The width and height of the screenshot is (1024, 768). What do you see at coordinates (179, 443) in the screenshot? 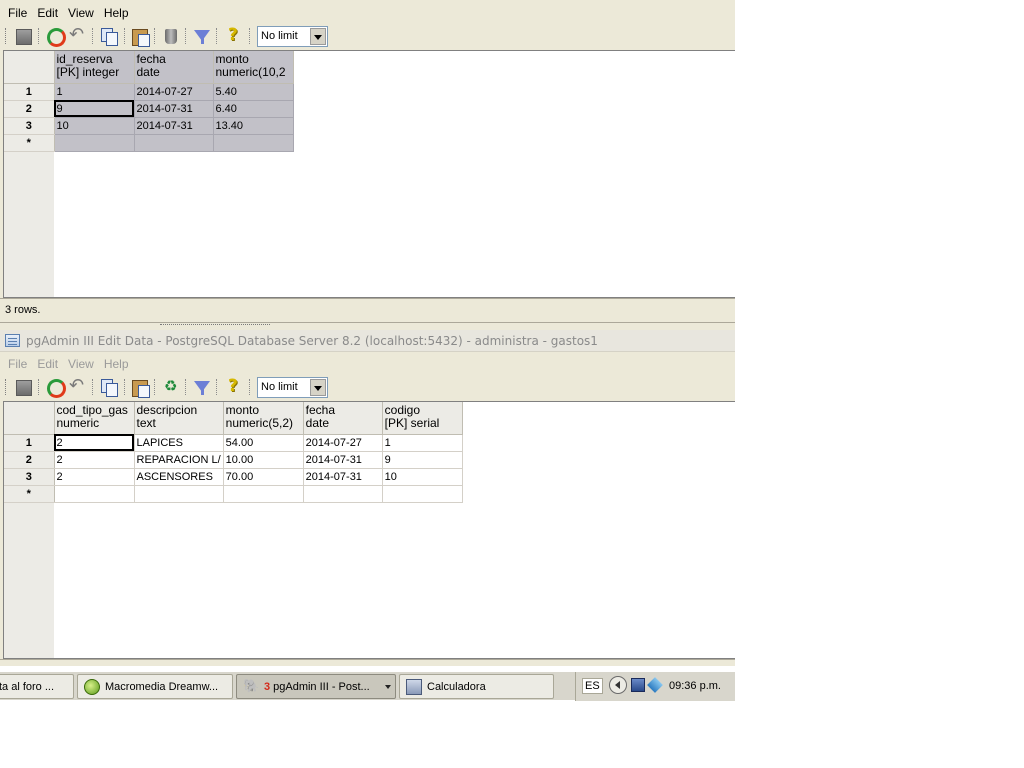
I see `table-cell: LAPICES` at bounding box center [179, 443].